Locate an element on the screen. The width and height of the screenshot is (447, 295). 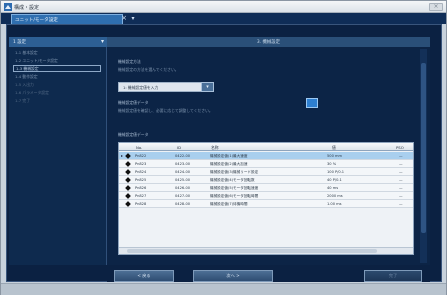
cell-id: 0423-00 is located at coordinates (183, 163).